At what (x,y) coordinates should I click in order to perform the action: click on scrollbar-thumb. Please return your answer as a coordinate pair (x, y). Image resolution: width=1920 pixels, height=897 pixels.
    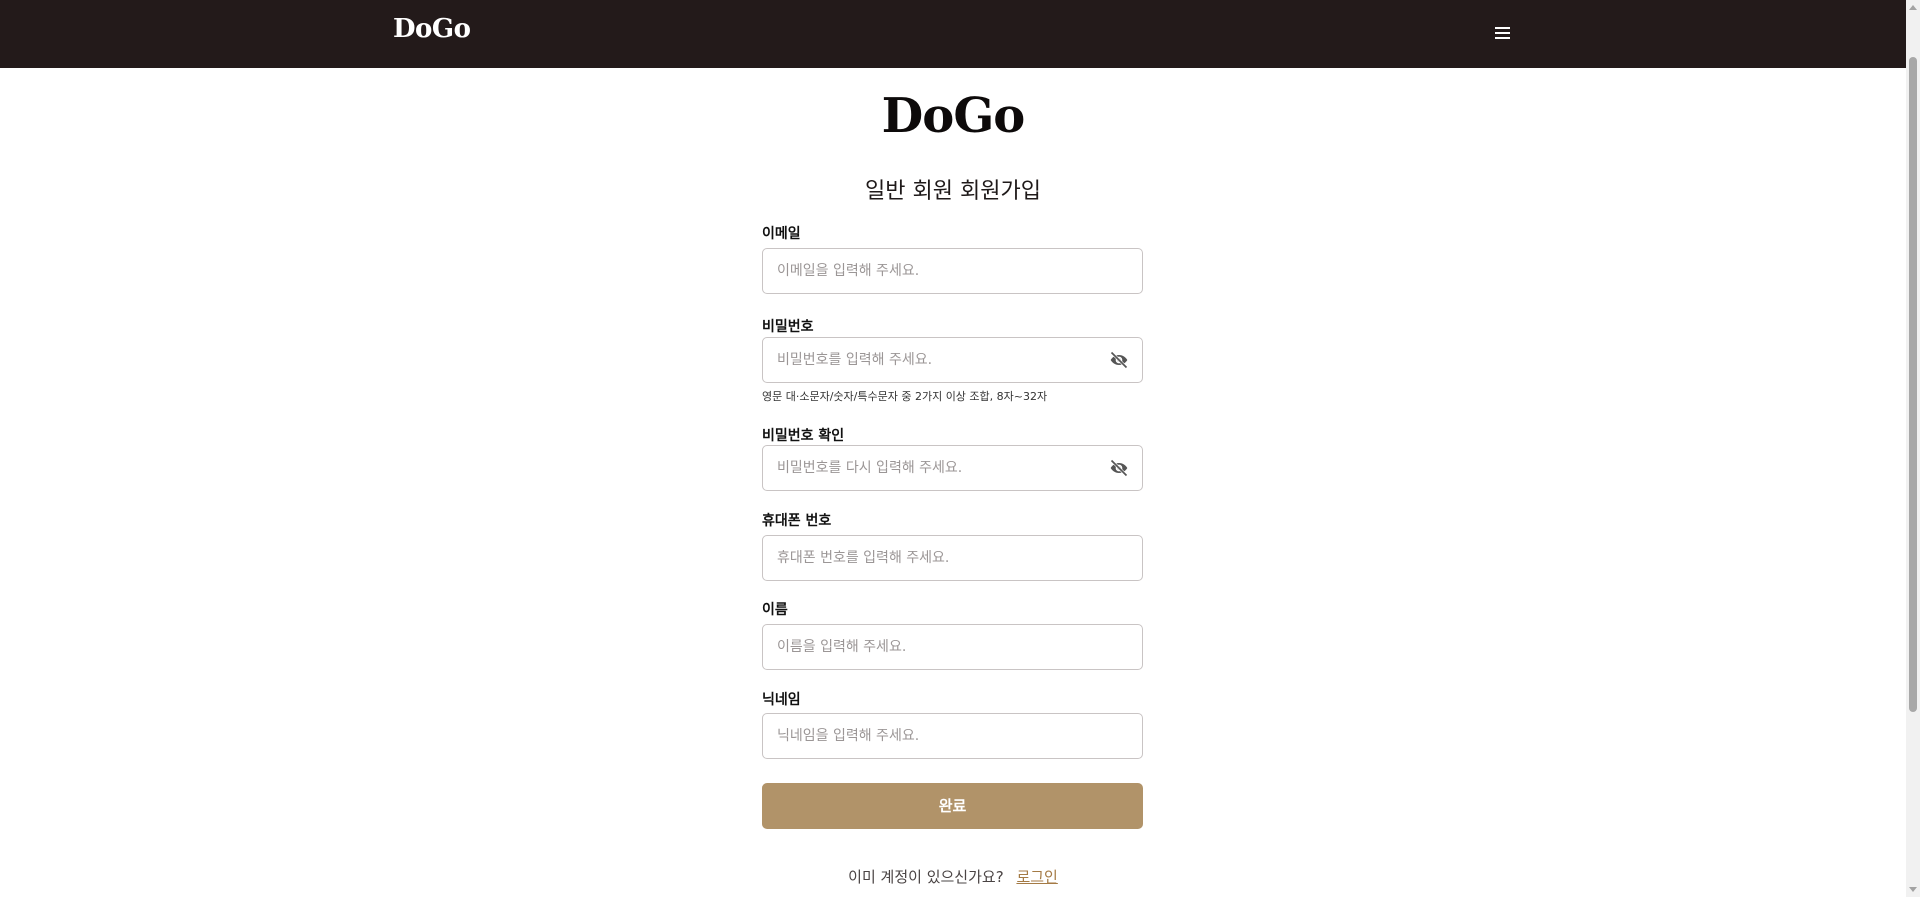
    Looking at the image, I should click on (1913, 384).